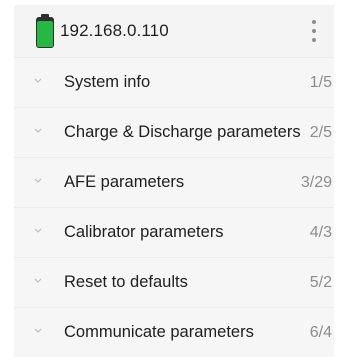 Image resolution: width=353 pixels, height=357 pixels. I want to click on device-header: 192.168.0.110, so click(174, 31).